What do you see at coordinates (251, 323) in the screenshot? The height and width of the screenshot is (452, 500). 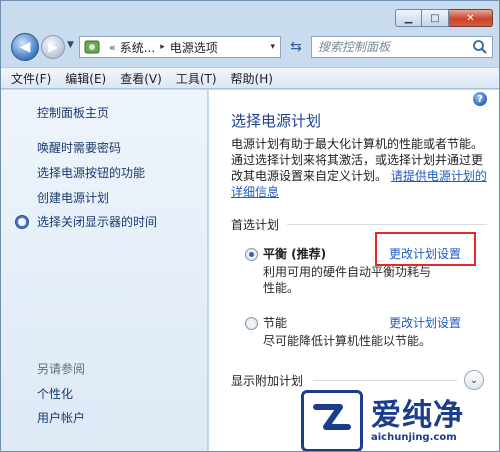 I see `power-saver-radio` at bounding box center [251, 323].